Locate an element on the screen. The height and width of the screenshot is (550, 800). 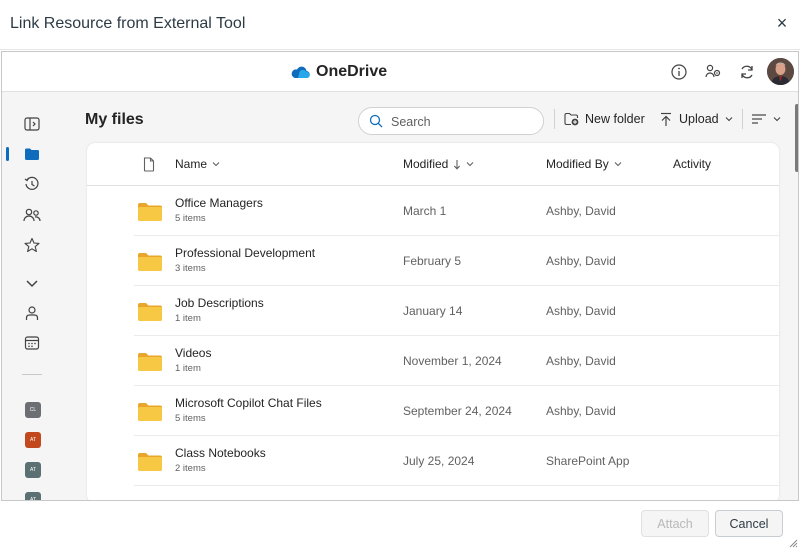
modified-by: SharePoint App is located at coordinates (588, 461).